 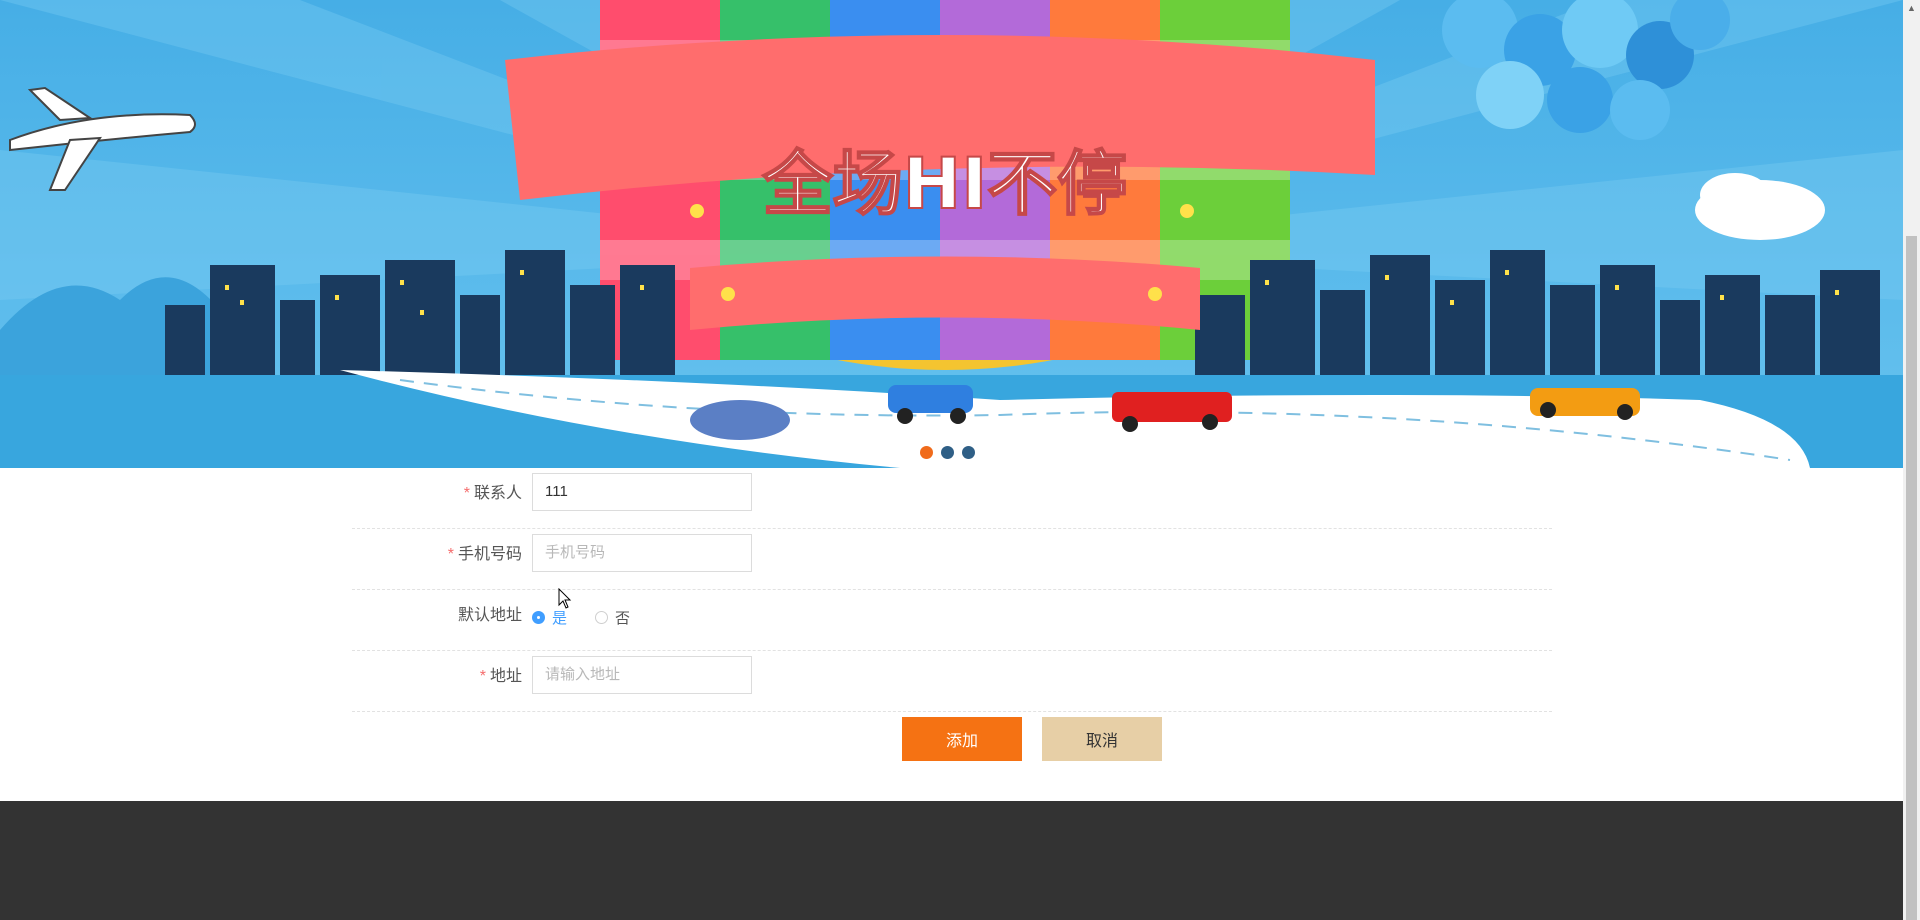 I want to click on mouse-cursor-icon, so click(x=565, y=598).